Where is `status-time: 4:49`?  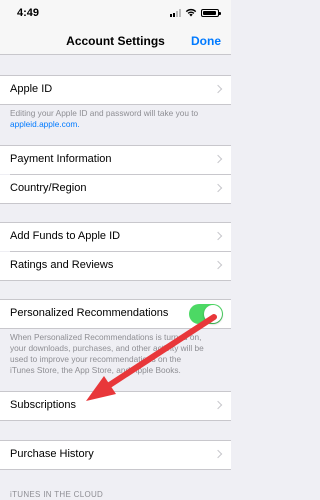
status-time: 4:49 is located at coordinates (28, 13).